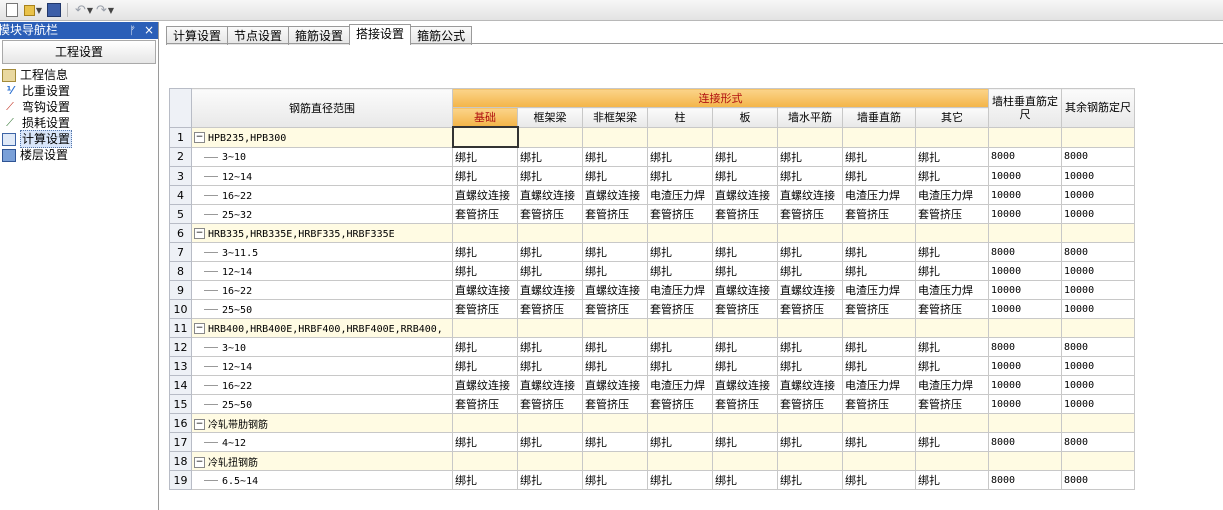  I want to click on wall-fixed-length-cell: 8000, so click(1025, 156).